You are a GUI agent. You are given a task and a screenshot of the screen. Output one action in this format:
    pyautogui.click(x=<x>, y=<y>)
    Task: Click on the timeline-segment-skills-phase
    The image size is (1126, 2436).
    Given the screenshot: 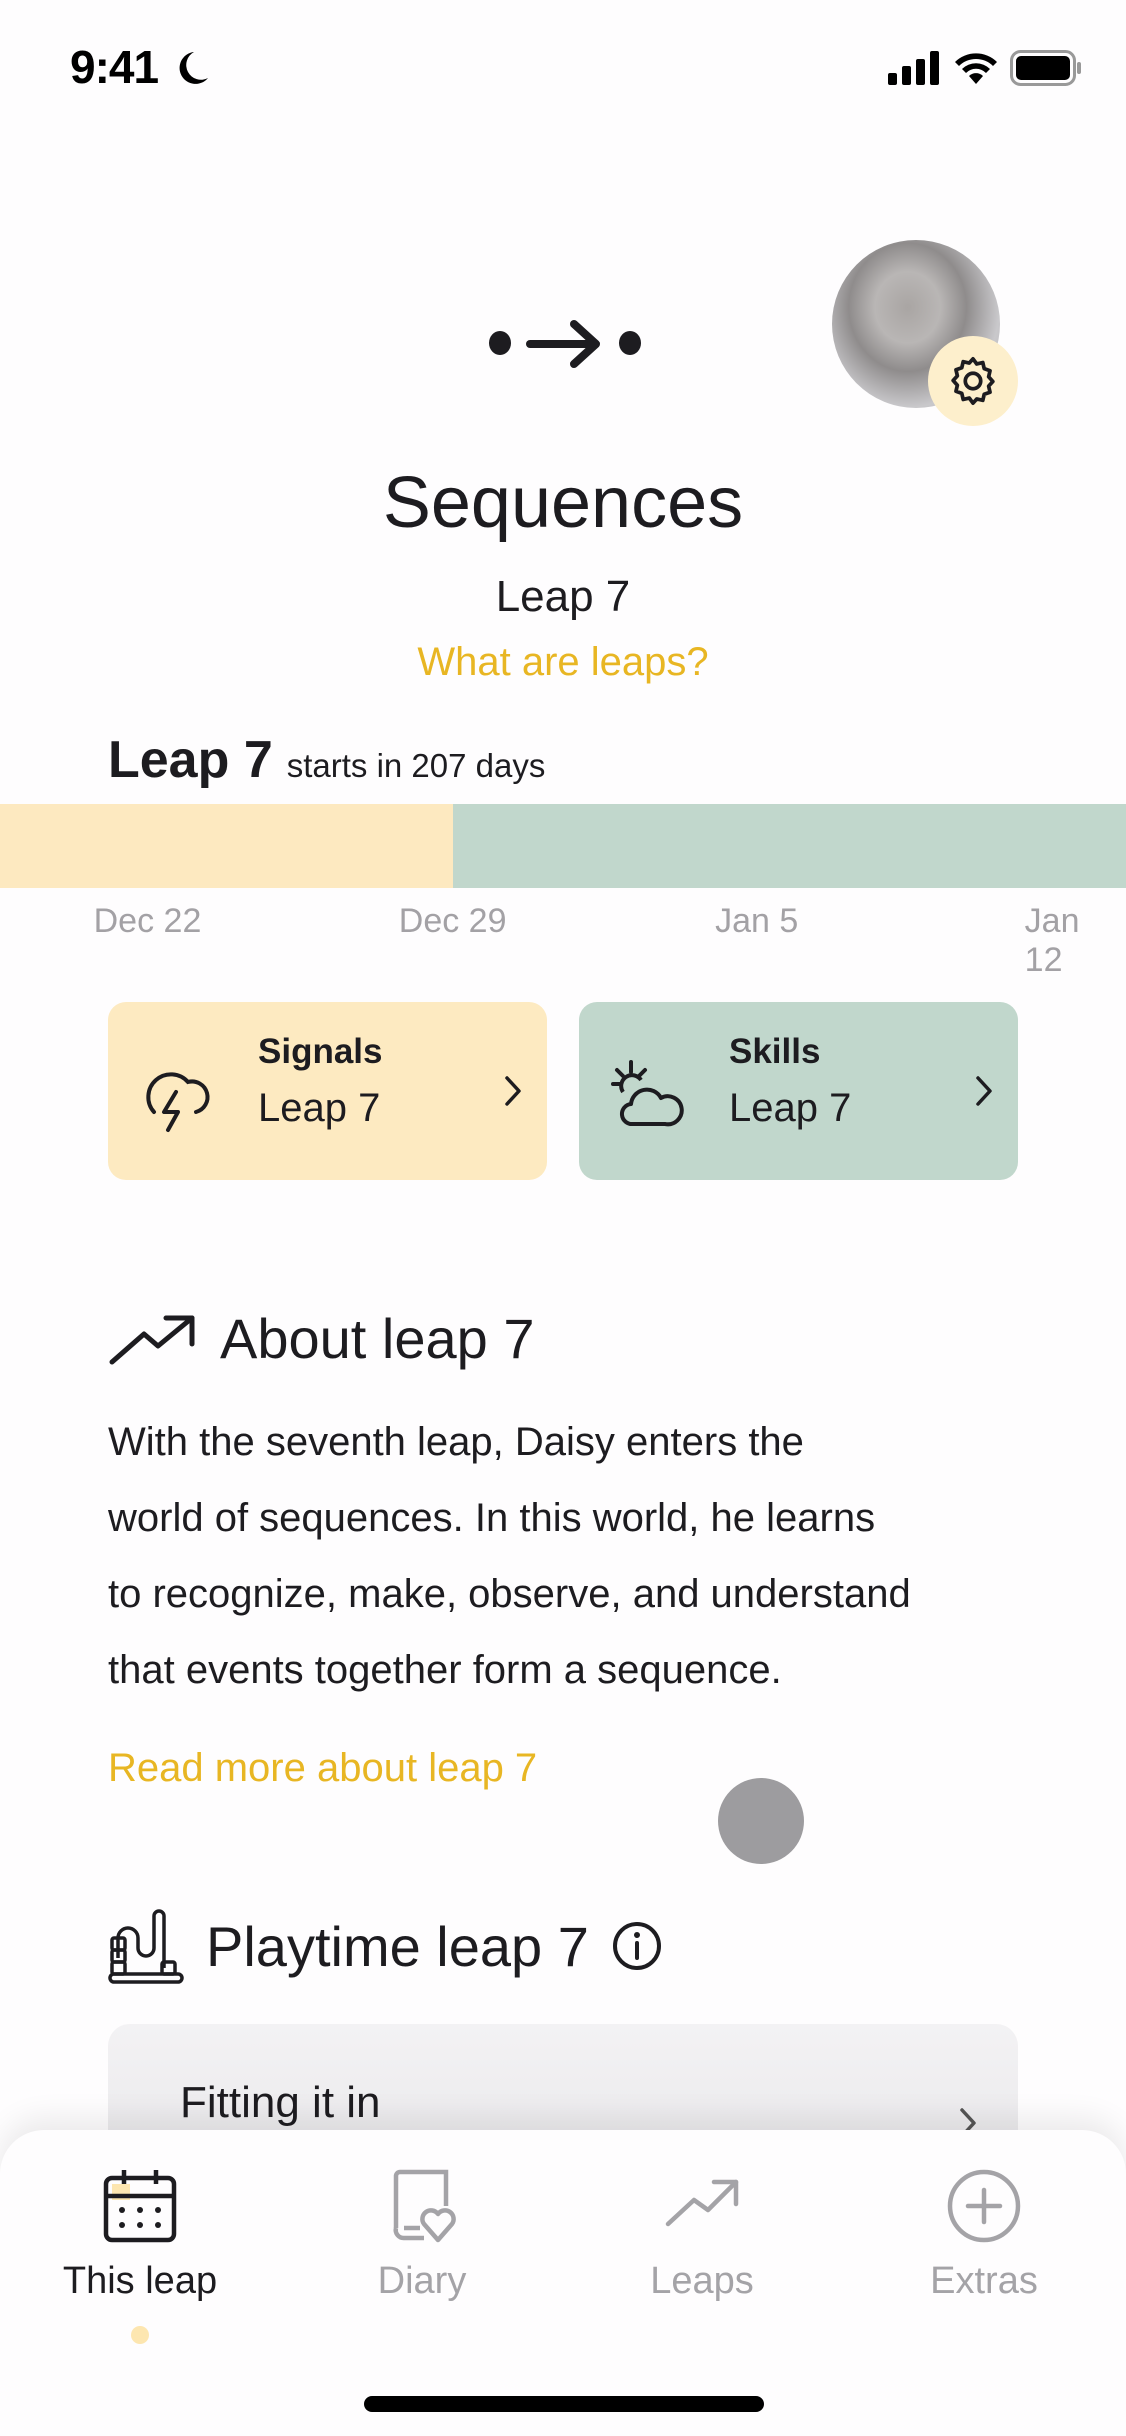 What is the action you would take?
    pyautogui.click(x=789, y=846)
    